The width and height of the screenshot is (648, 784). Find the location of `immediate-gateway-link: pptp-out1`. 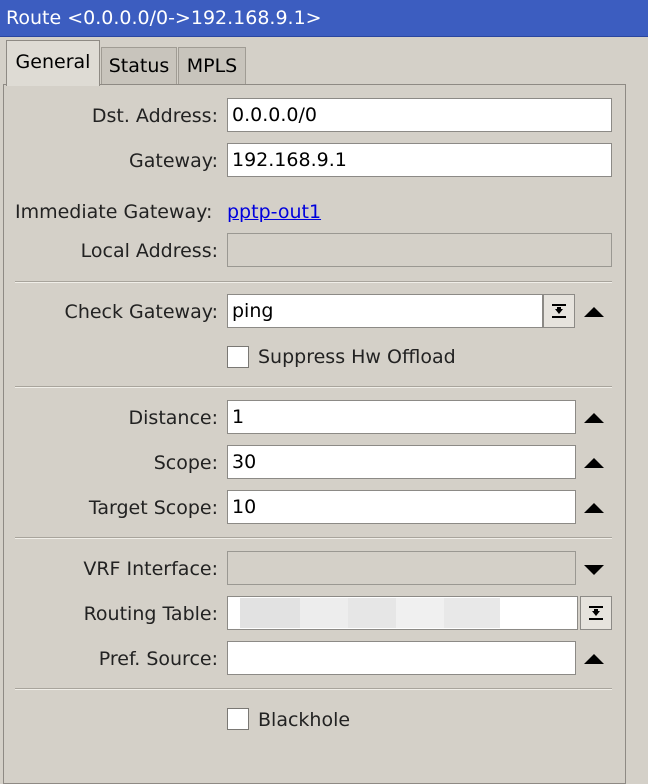

immediate-gateway-link: pptp-out1 is located at coordinates (274, 212).